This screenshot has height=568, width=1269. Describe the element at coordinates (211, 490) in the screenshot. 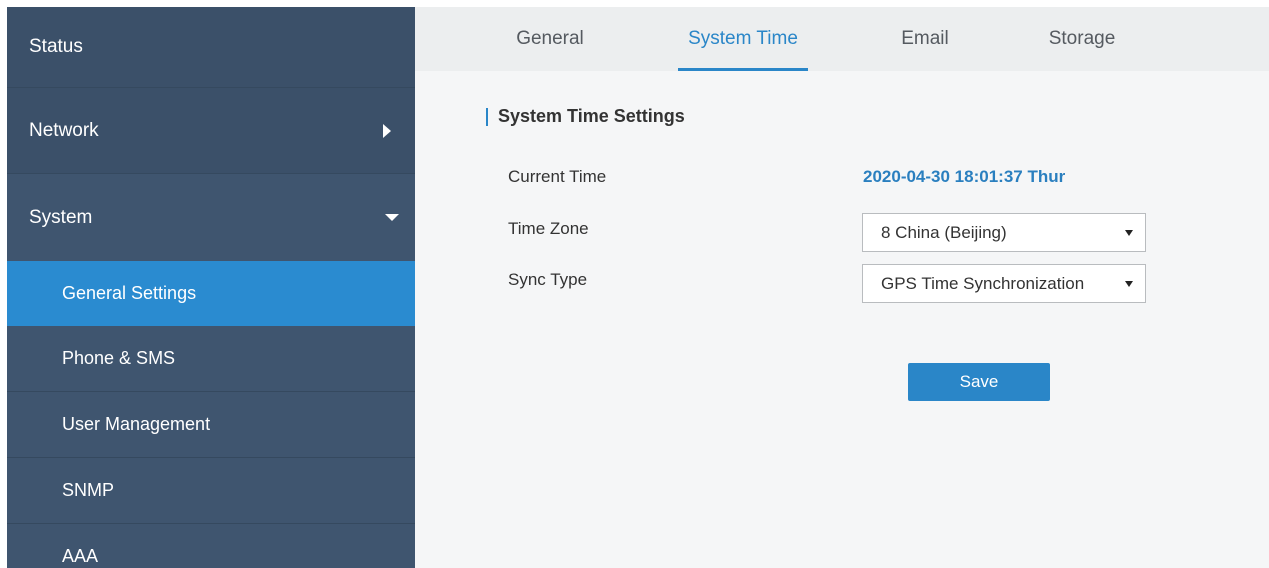

I see `sidebar-item-snmp: SNMP` at that location.